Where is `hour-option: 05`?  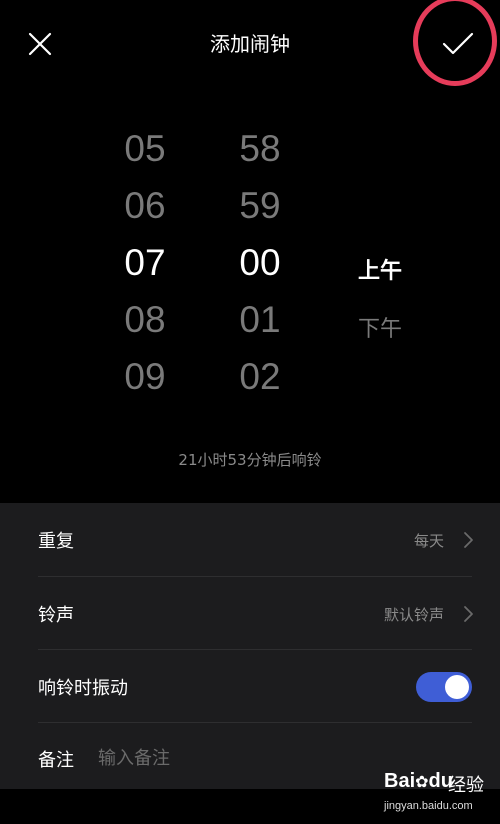
hour-option: 05 is located at coordinates (145, 148).